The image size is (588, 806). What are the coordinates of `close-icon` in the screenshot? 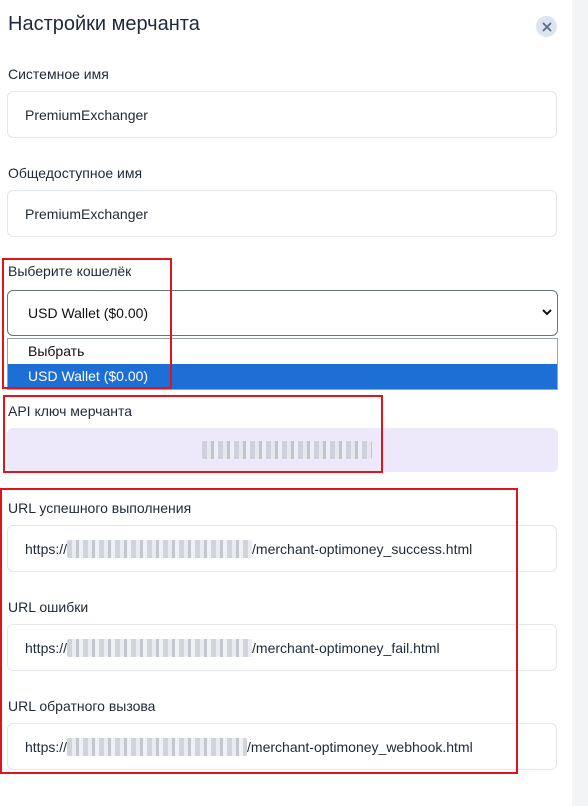 It's located at (546, 26).